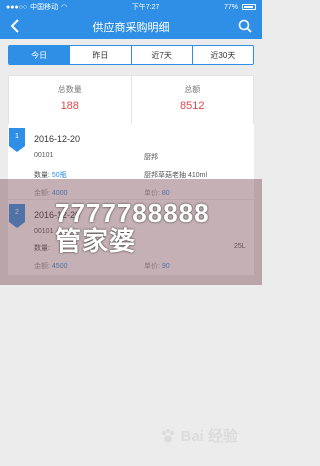  Describe the element at coordinates (42, 175) in the screenshot. I see `qty-label: 数量:` at that location.